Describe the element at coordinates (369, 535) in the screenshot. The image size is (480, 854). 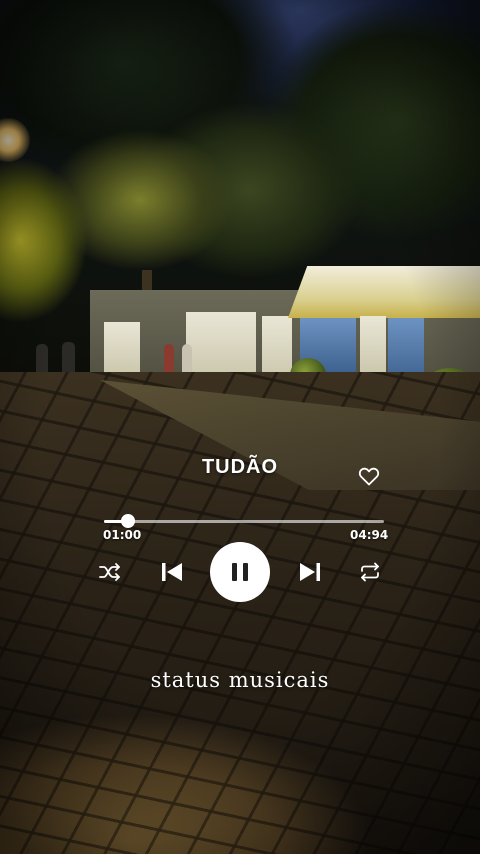
I see `total-duration: 04:94` at that location.